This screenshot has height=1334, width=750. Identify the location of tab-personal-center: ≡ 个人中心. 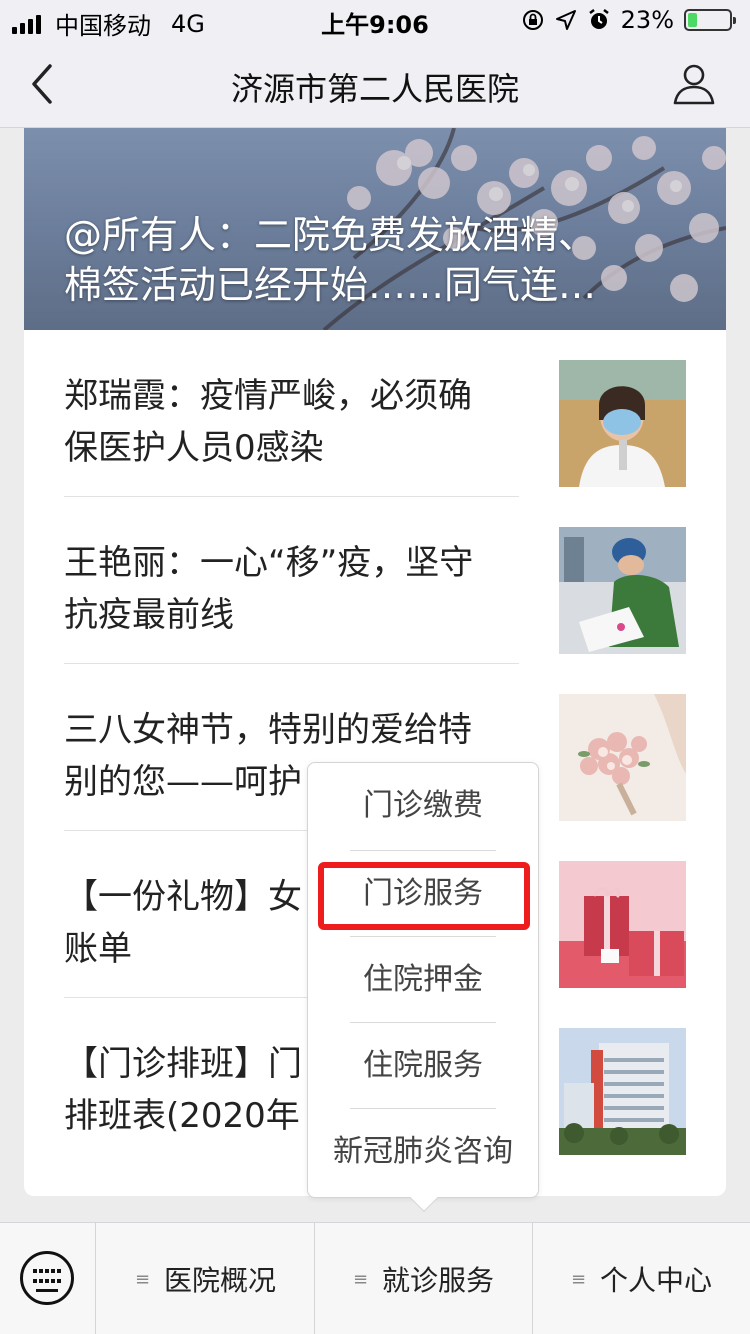
(641, 1278).